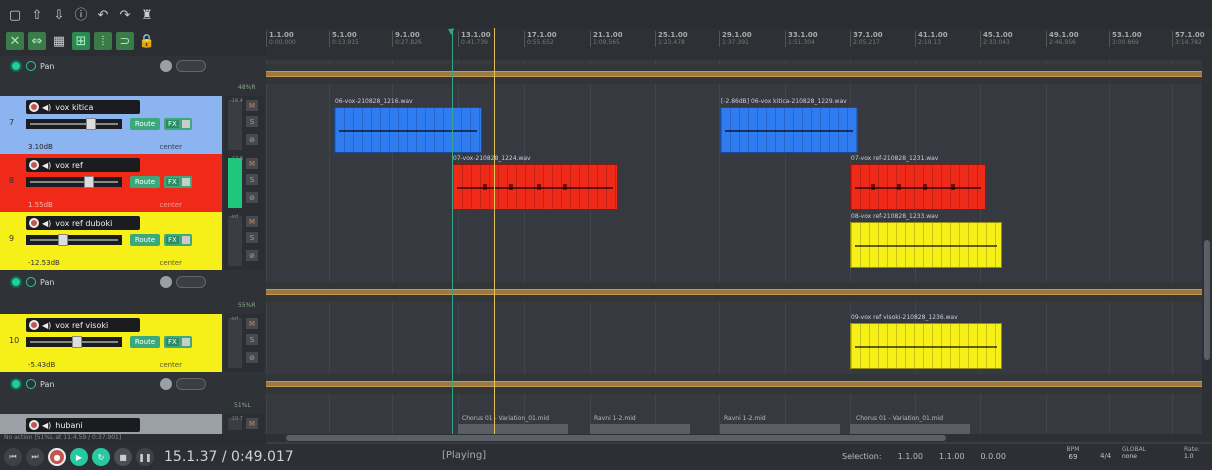 This screenshot has height=470, width=1212. What do you see at coordinates (992, 456) in the screenshot?
I see `selection-length: 0.0.00` at bounding box center [992, 456].